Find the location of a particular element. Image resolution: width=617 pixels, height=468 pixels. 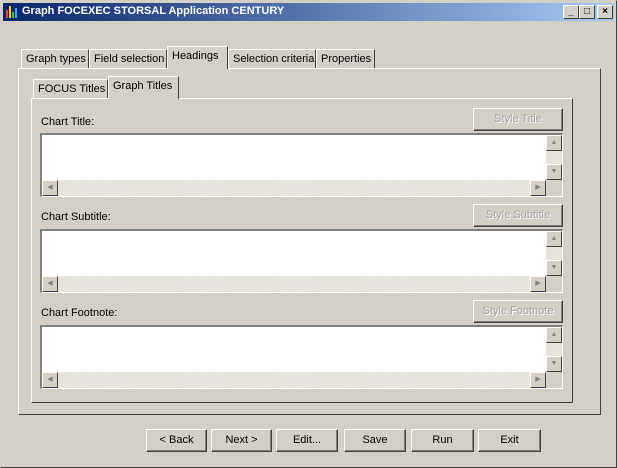

tab-graph-types: Graph types is located at coordinates (55, 59).